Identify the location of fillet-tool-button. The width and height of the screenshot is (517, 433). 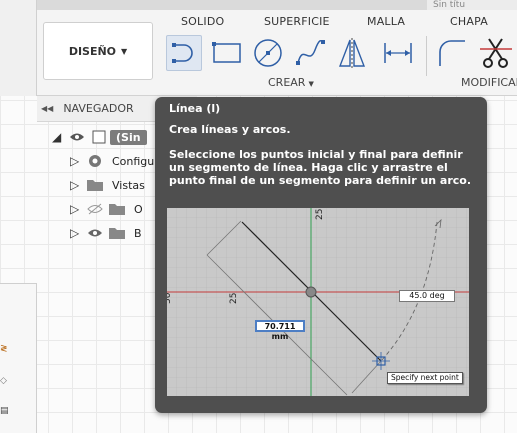
(452, 53).